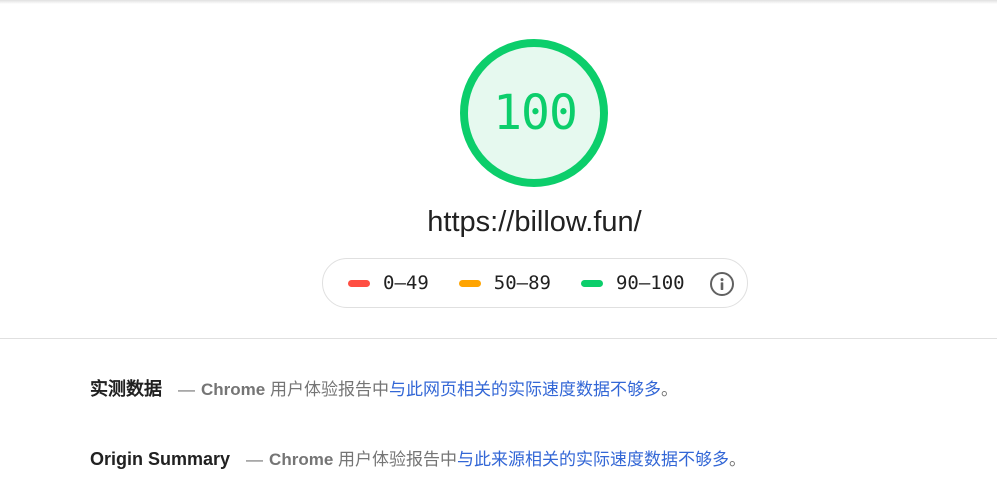 The image size is (997, 496). What do you see at coordinates (359, 283) in the screenshot?
I see `legend-swatch-fail` at bounding box center [359, 283].